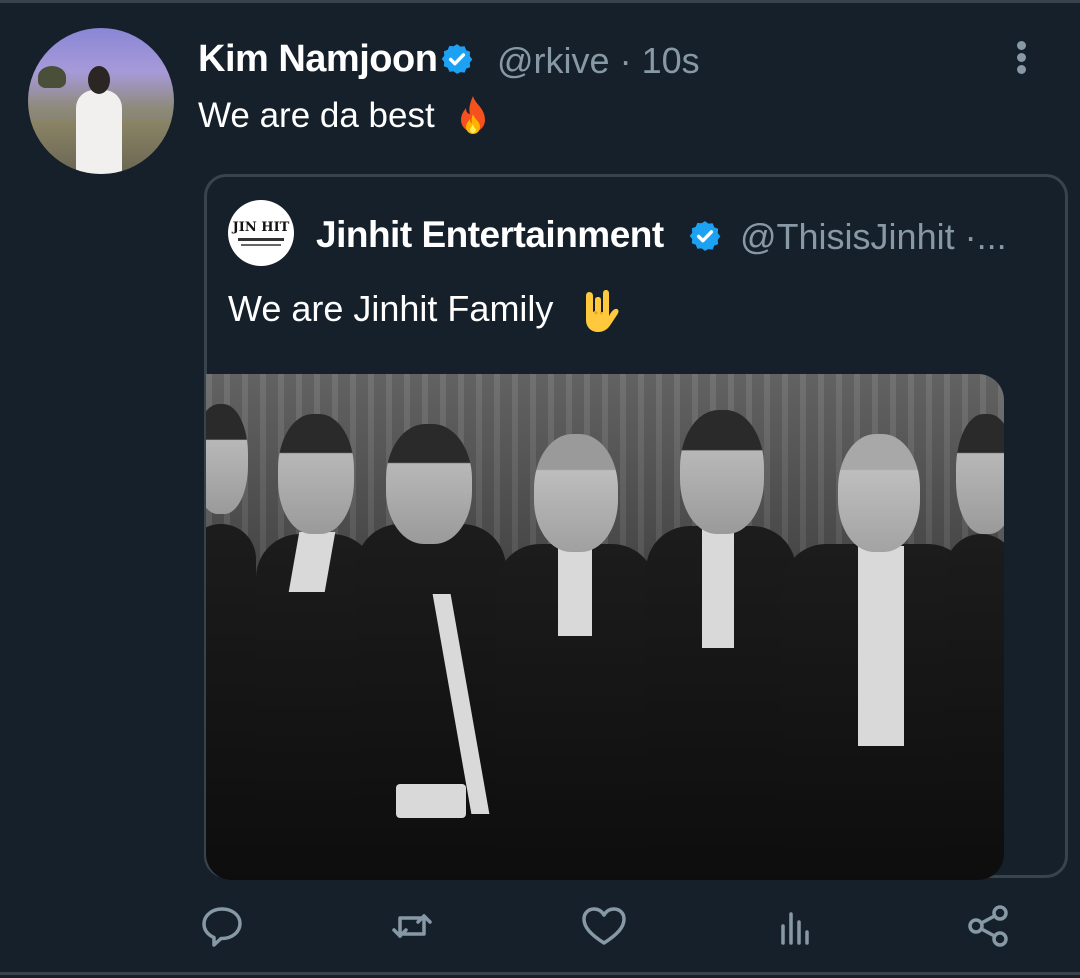 The image size is (1080, 978). Describe the element at coordinates (318, 59) in the screenshot. I see `author-name: Kim Namjoon` at that location.